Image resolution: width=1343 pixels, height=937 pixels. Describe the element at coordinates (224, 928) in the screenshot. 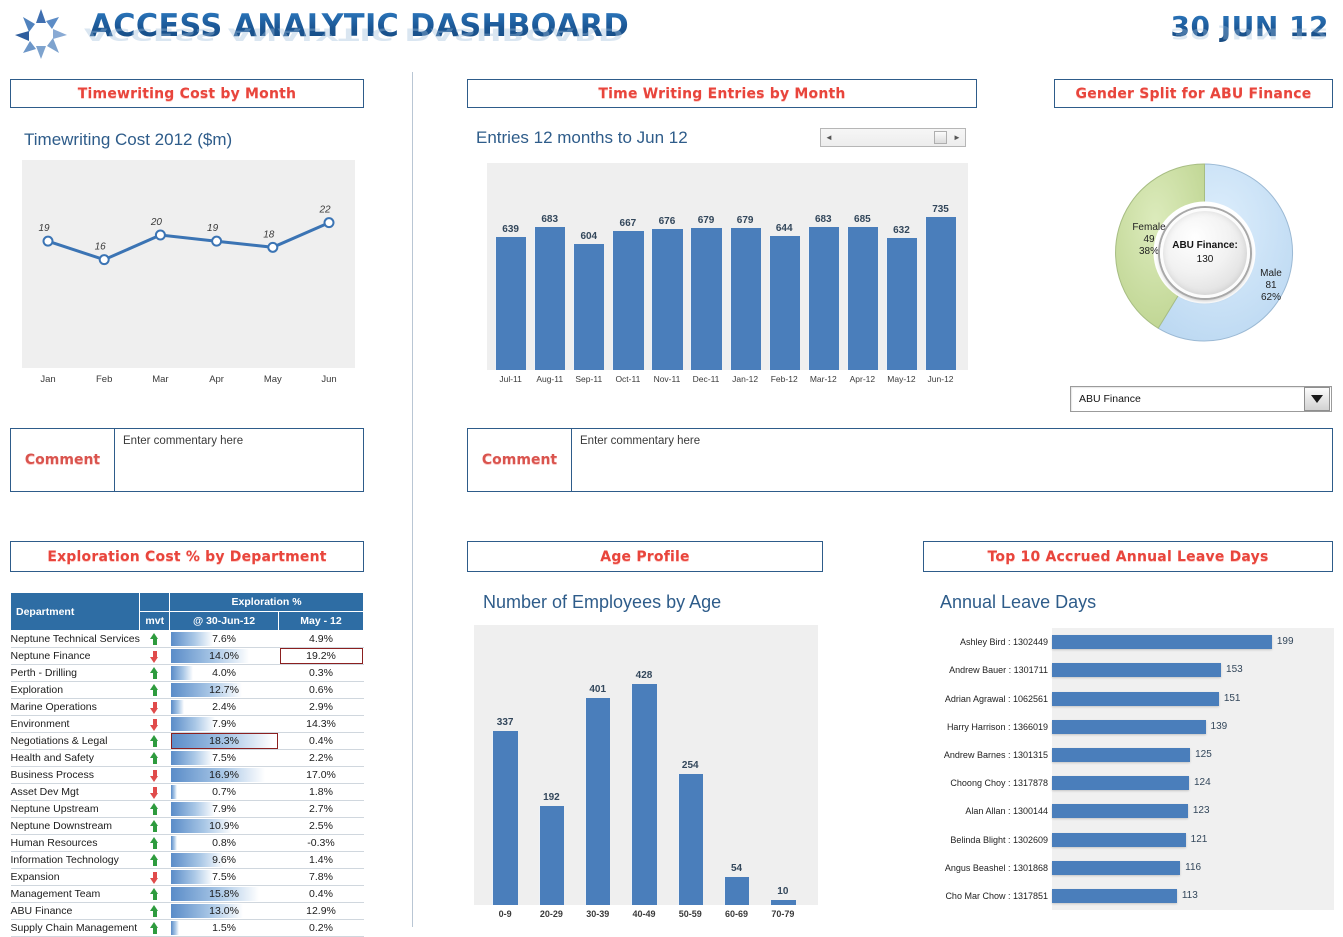

I see `cell-current-value: 1.5%` at that location.